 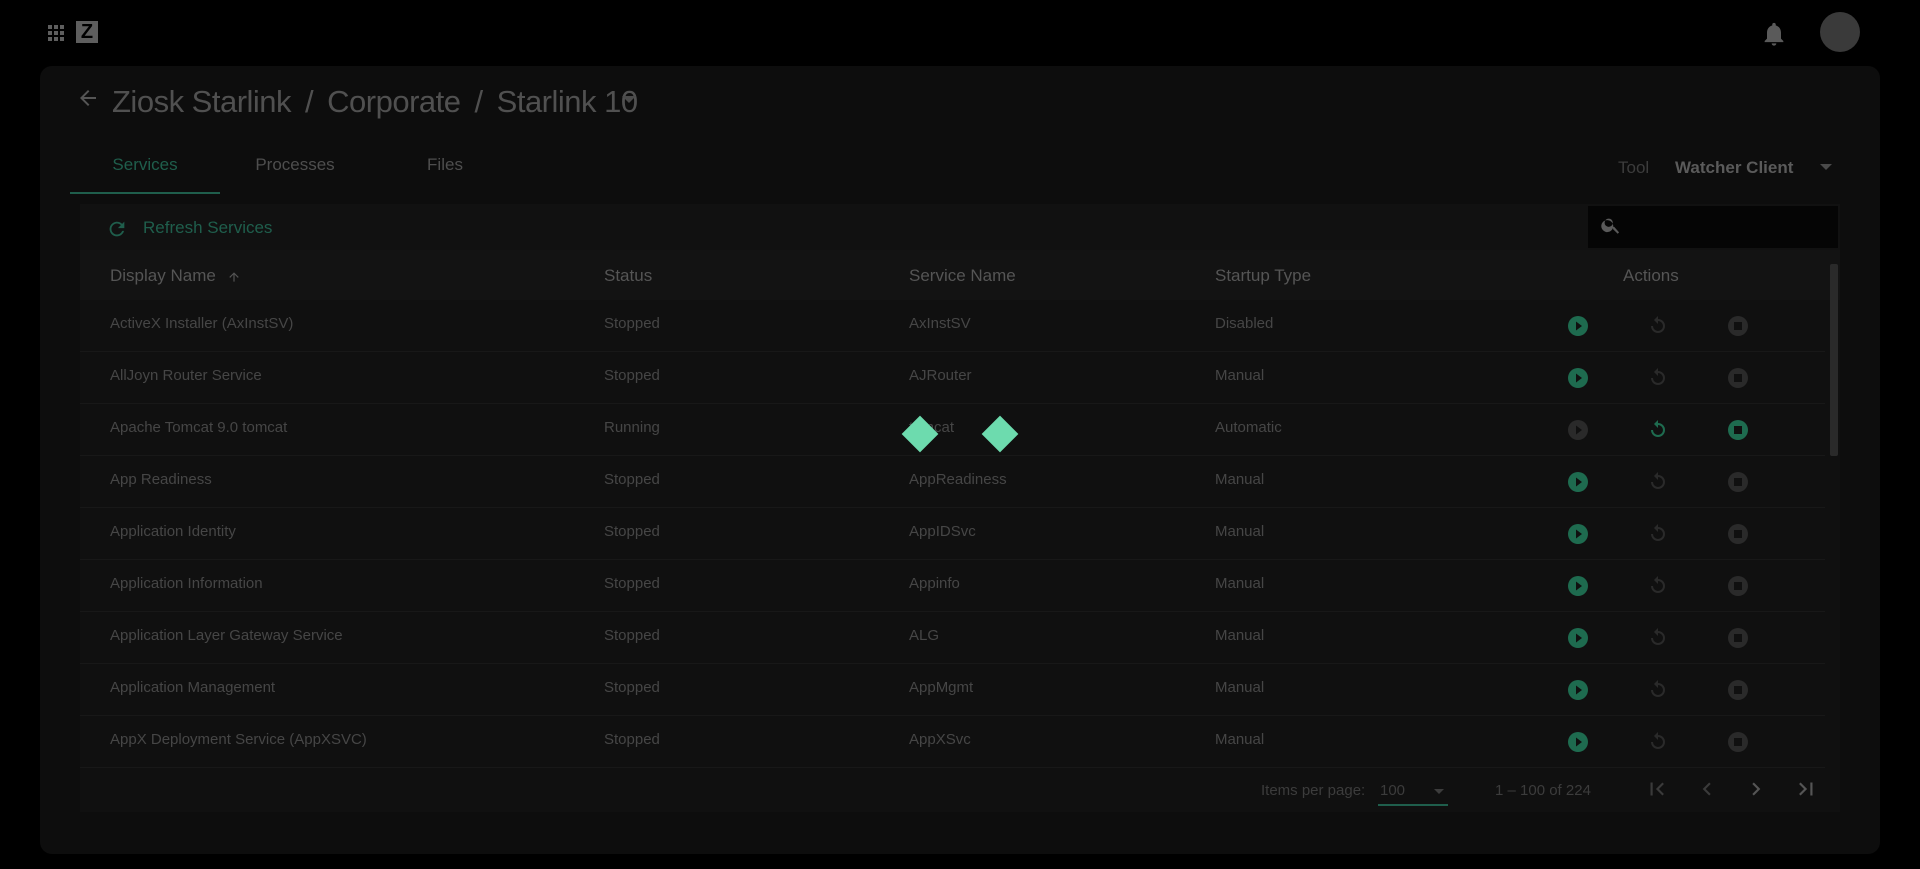 What do you see at coordinates (924, 635) in the screenshot?
I see `cell-service-name: ALG` at bounding box center [924, 635].